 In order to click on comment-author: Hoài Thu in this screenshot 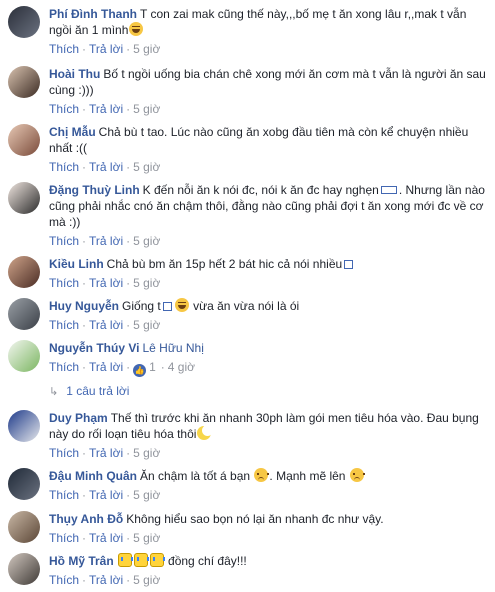, I will do `click(74, 74)`.